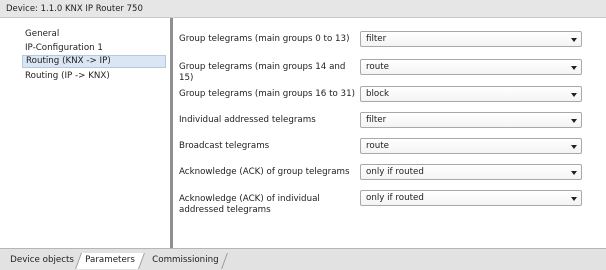 The image size is (606, 270). What do you see at coordinates (247, 120) in the screenshot?
I see `param-label-individual-addressed: Individual addressed telegrams` at bounding box center [247, 120].